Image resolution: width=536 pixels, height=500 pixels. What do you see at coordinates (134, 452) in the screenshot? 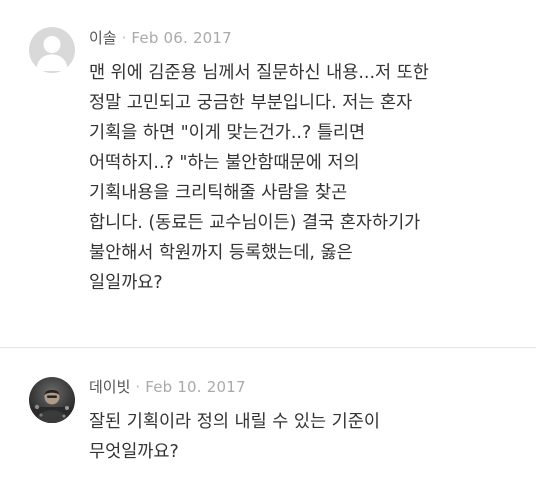
I see `comment-line: 무엇일까요?` at bounding box center [134, 452].